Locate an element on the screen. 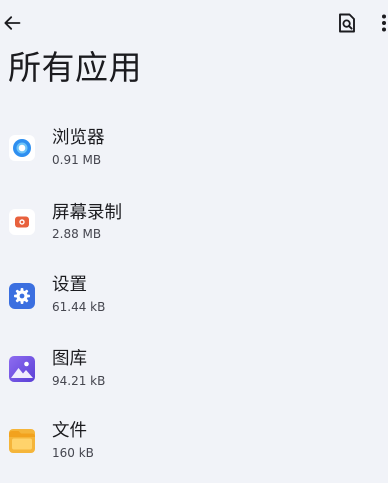 This screenshot has height=483, width=388. browser-icon is located at coordinates (22, 148).